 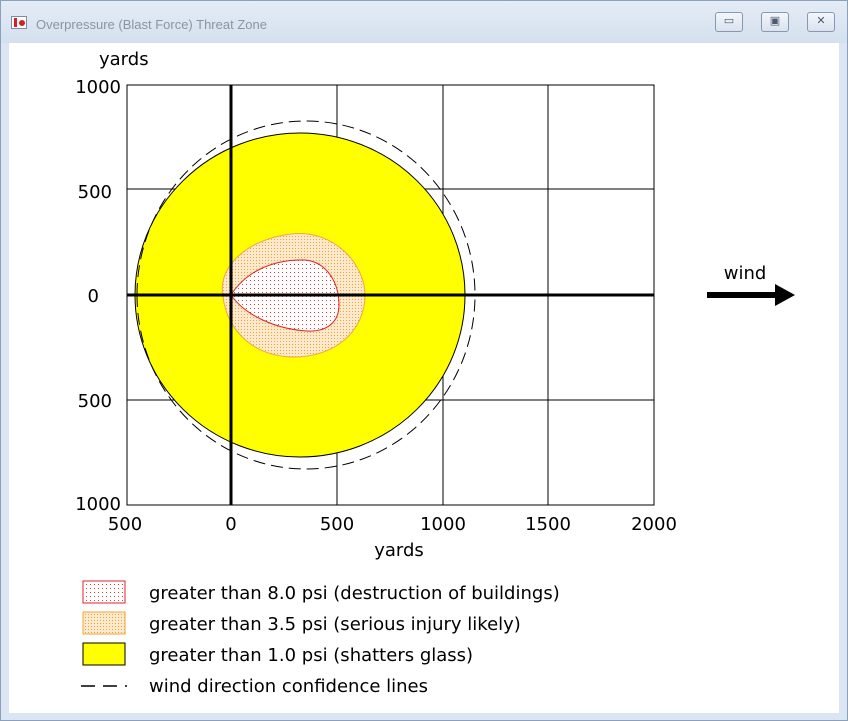 I want to click on minimize-icon: ▭, so click(x=729, y=20).